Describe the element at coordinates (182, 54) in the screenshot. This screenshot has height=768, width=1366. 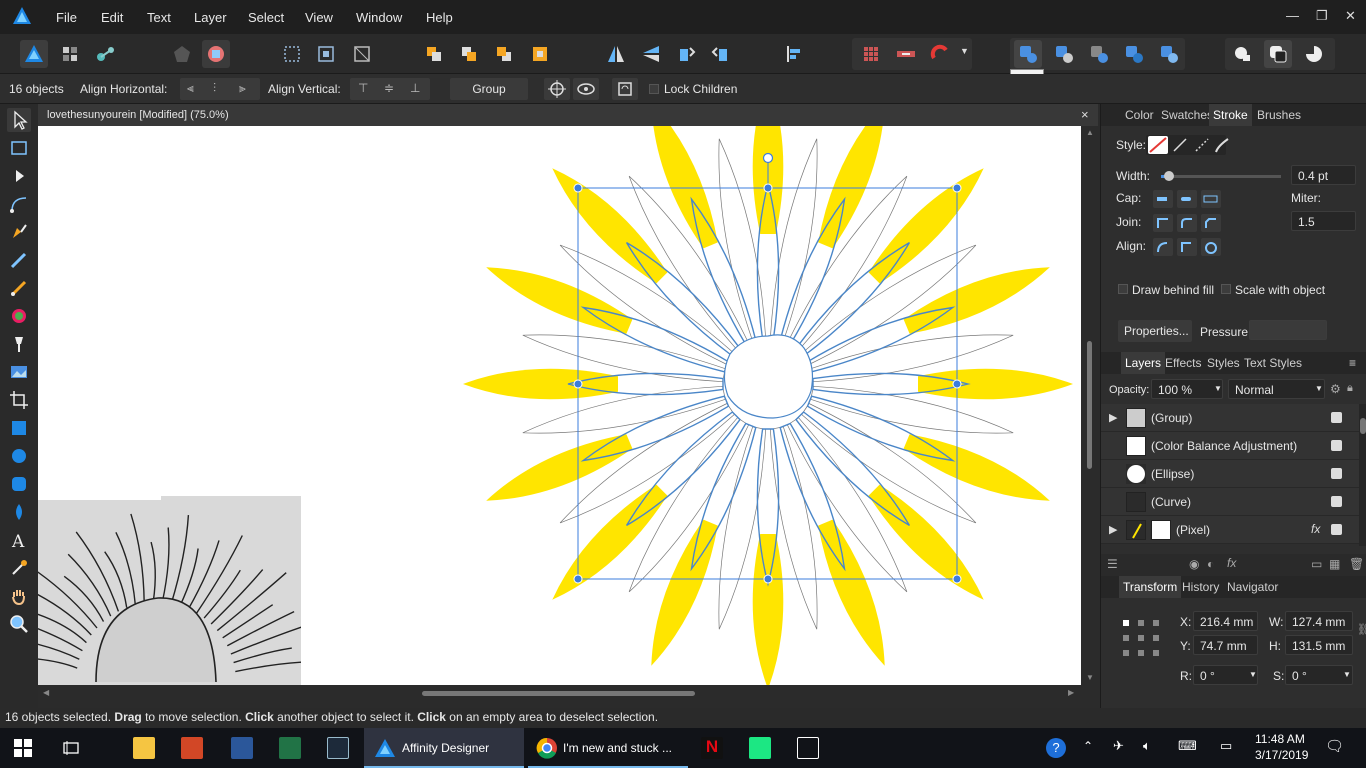
I see `assets-icon` at that location.